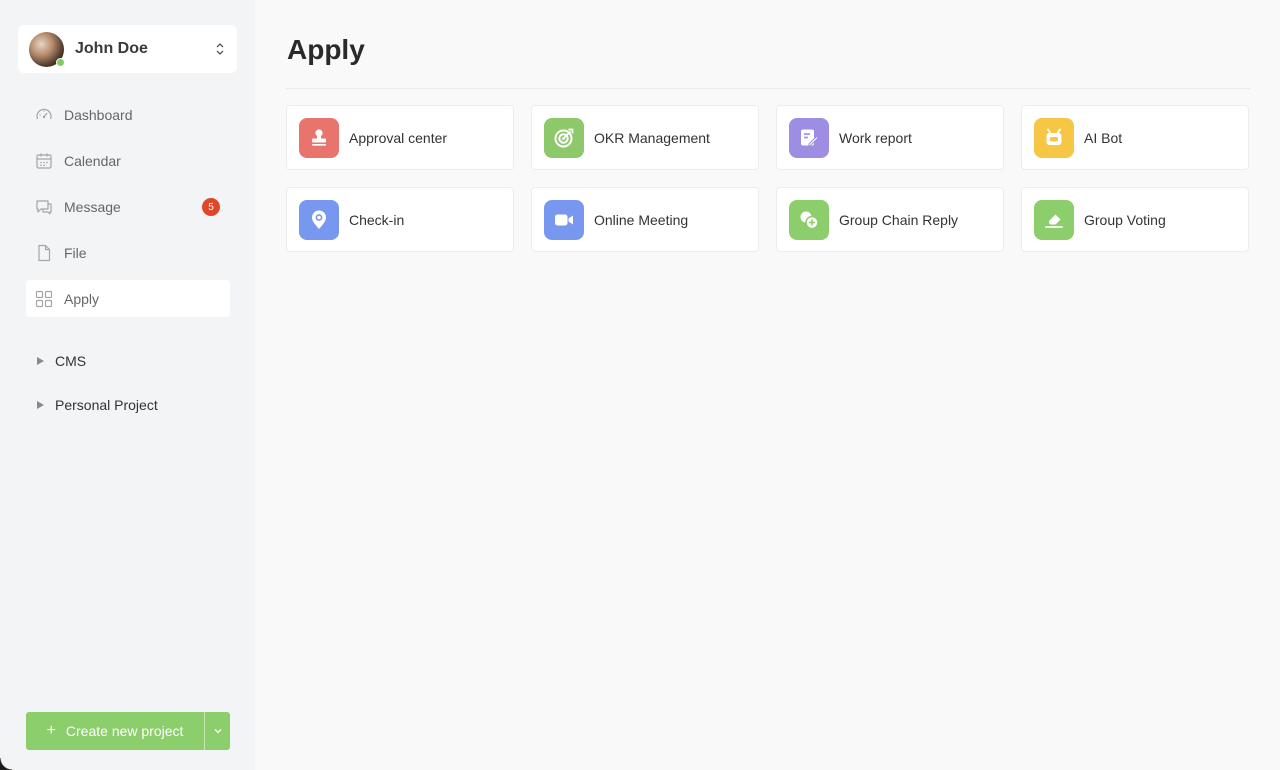  Describe the element at coordinates (44, 207) in the screenshot. I see `message-icon` at that location.